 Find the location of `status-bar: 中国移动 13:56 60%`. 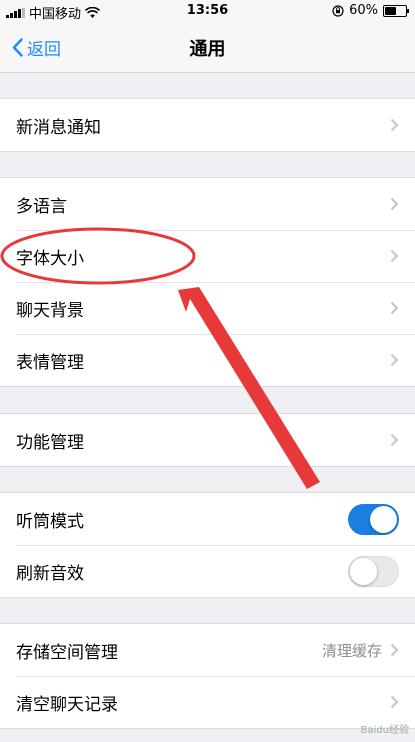

status-bar: 中国移动 13:56 60% is located at coordinates (207, 11).